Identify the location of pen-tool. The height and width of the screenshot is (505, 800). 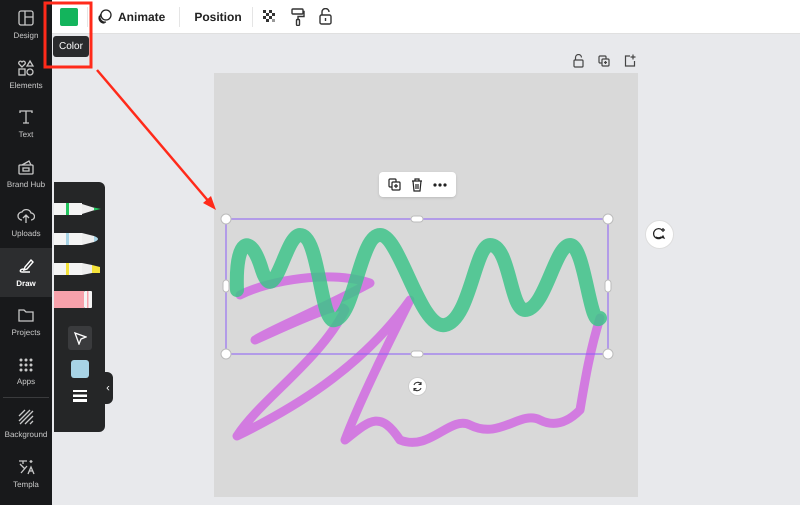
(78, 209).